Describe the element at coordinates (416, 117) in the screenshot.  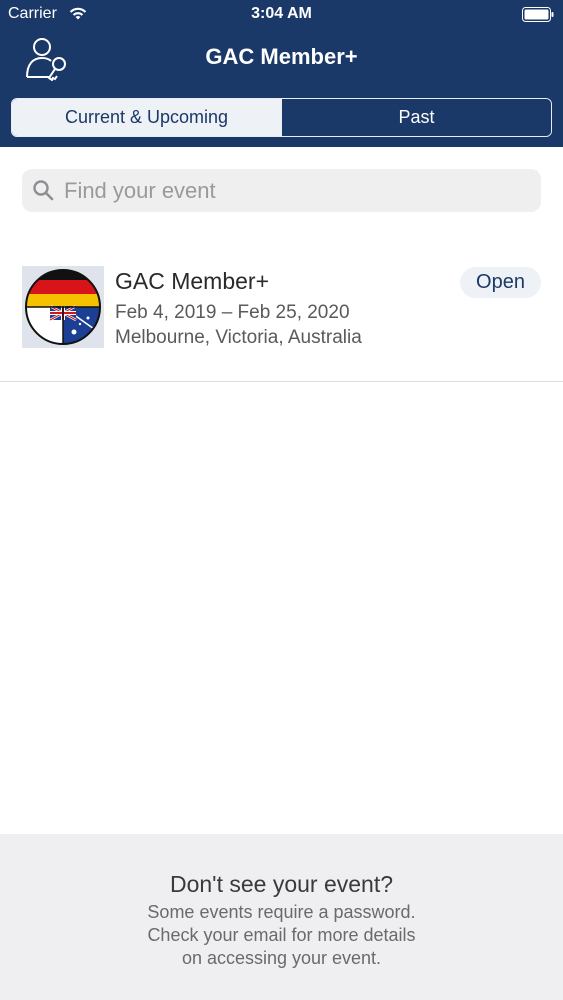
I see `tab-past: Past` at that location.